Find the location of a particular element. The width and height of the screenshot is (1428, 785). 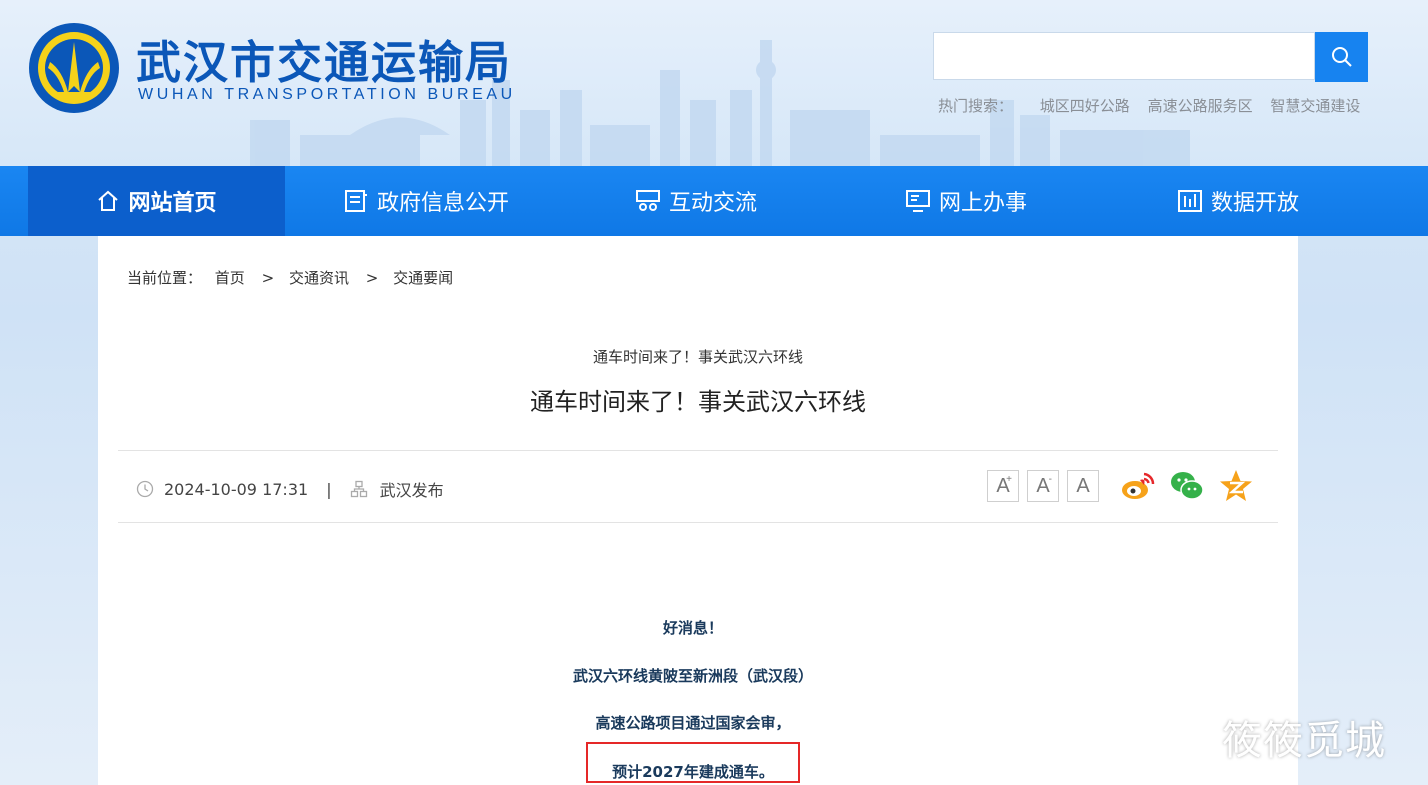

font-increase-button: A + is located at coordinates (1003, 486).